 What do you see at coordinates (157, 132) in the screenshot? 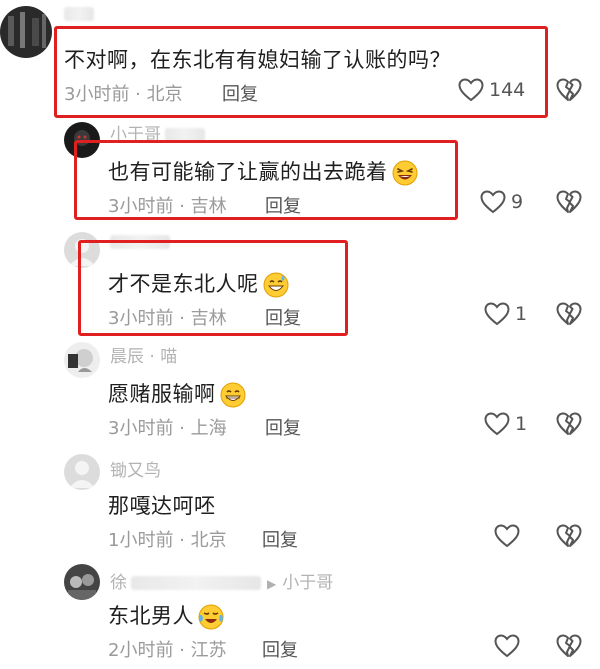
I see `username: 小于哥` at bounding box center [157, 132].